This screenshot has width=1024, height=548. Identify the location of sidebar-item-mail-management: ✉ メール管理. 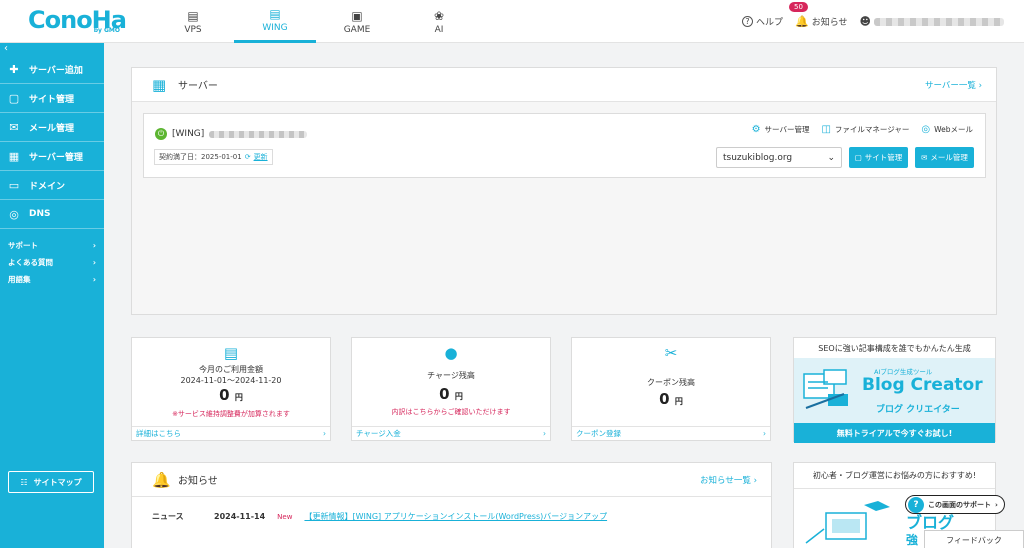
(52, 127).